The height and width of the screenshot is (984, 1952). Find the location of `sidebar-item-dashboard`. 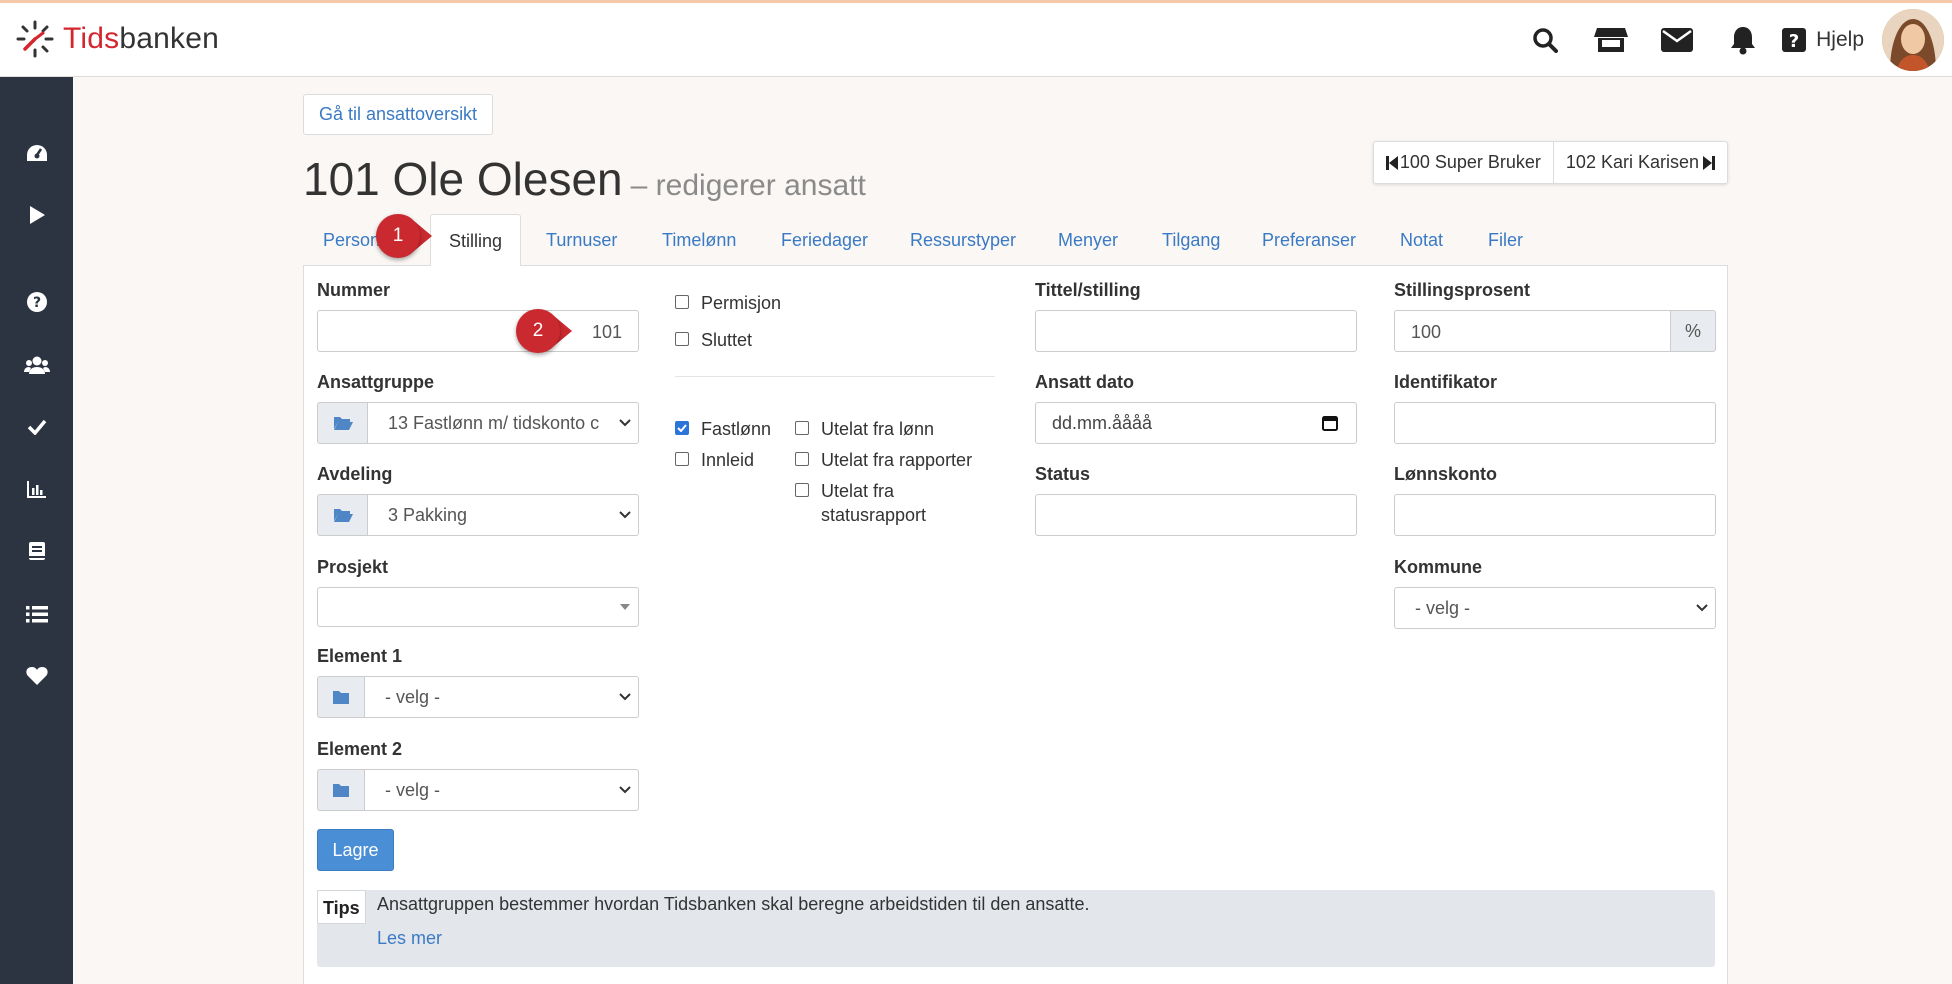

sidebar-item-dashboard is located at coordinates (36, 153).